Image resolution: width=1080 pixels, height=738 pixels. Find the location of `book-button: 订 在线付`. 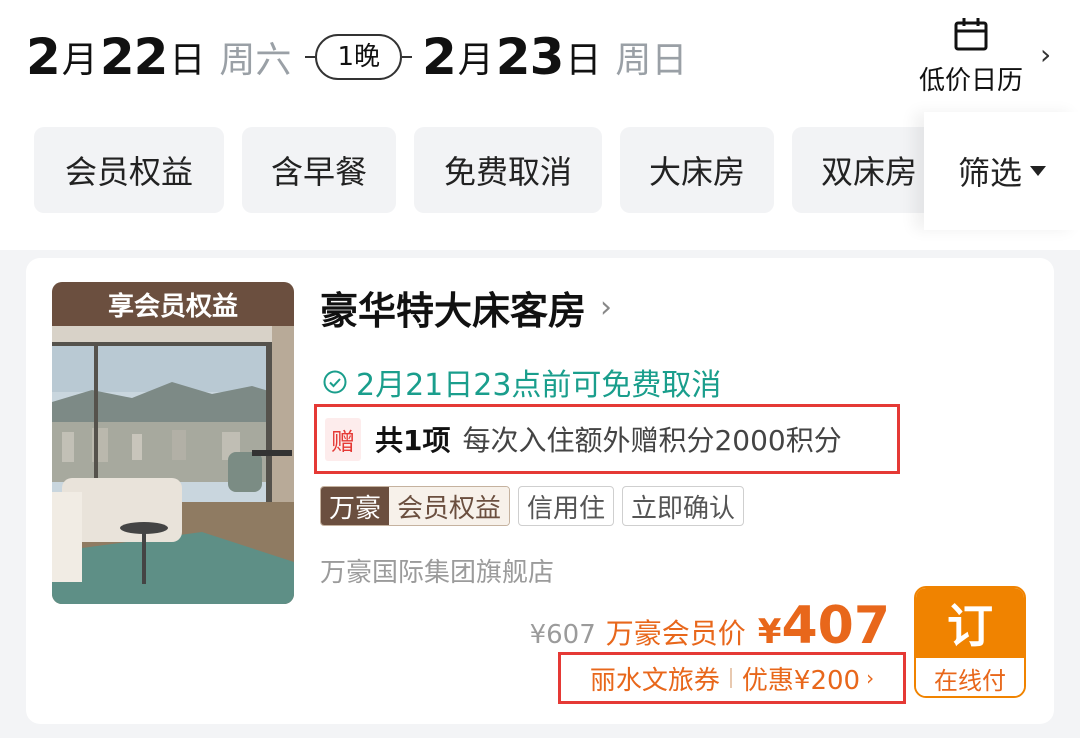

book-button: 订 在线付 is located at coordinates (970, 642).